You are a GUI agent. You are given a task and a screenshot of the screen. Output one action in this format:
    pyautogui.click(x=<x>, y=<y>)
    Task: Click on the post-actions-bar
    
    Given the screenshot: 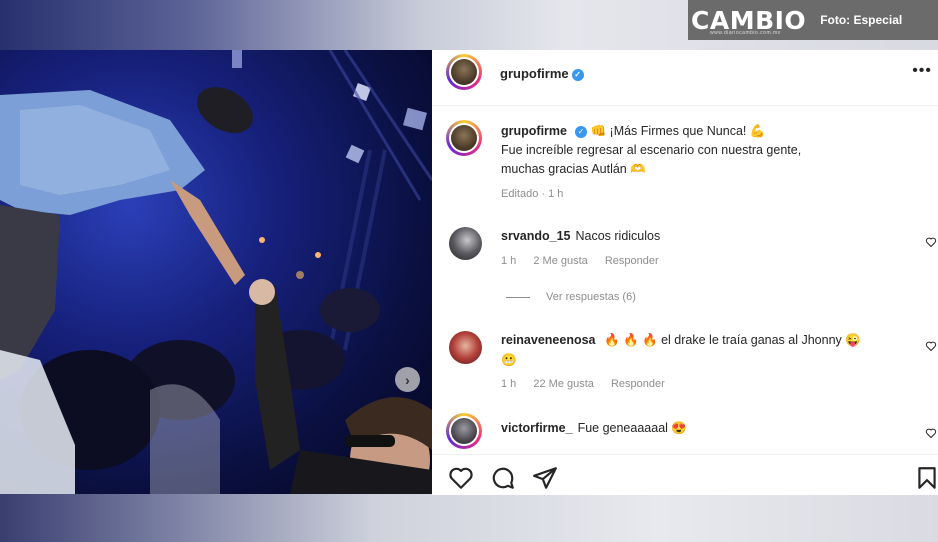 What is the action you would take?
    pyautogui.click(x=685, y=474)
    